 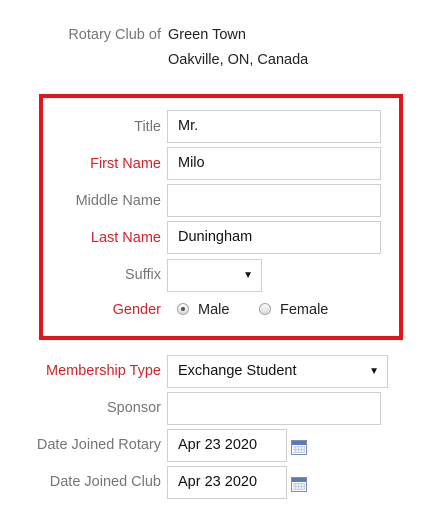 I want to click on title-input: Mr., so click(x=274, y=126).